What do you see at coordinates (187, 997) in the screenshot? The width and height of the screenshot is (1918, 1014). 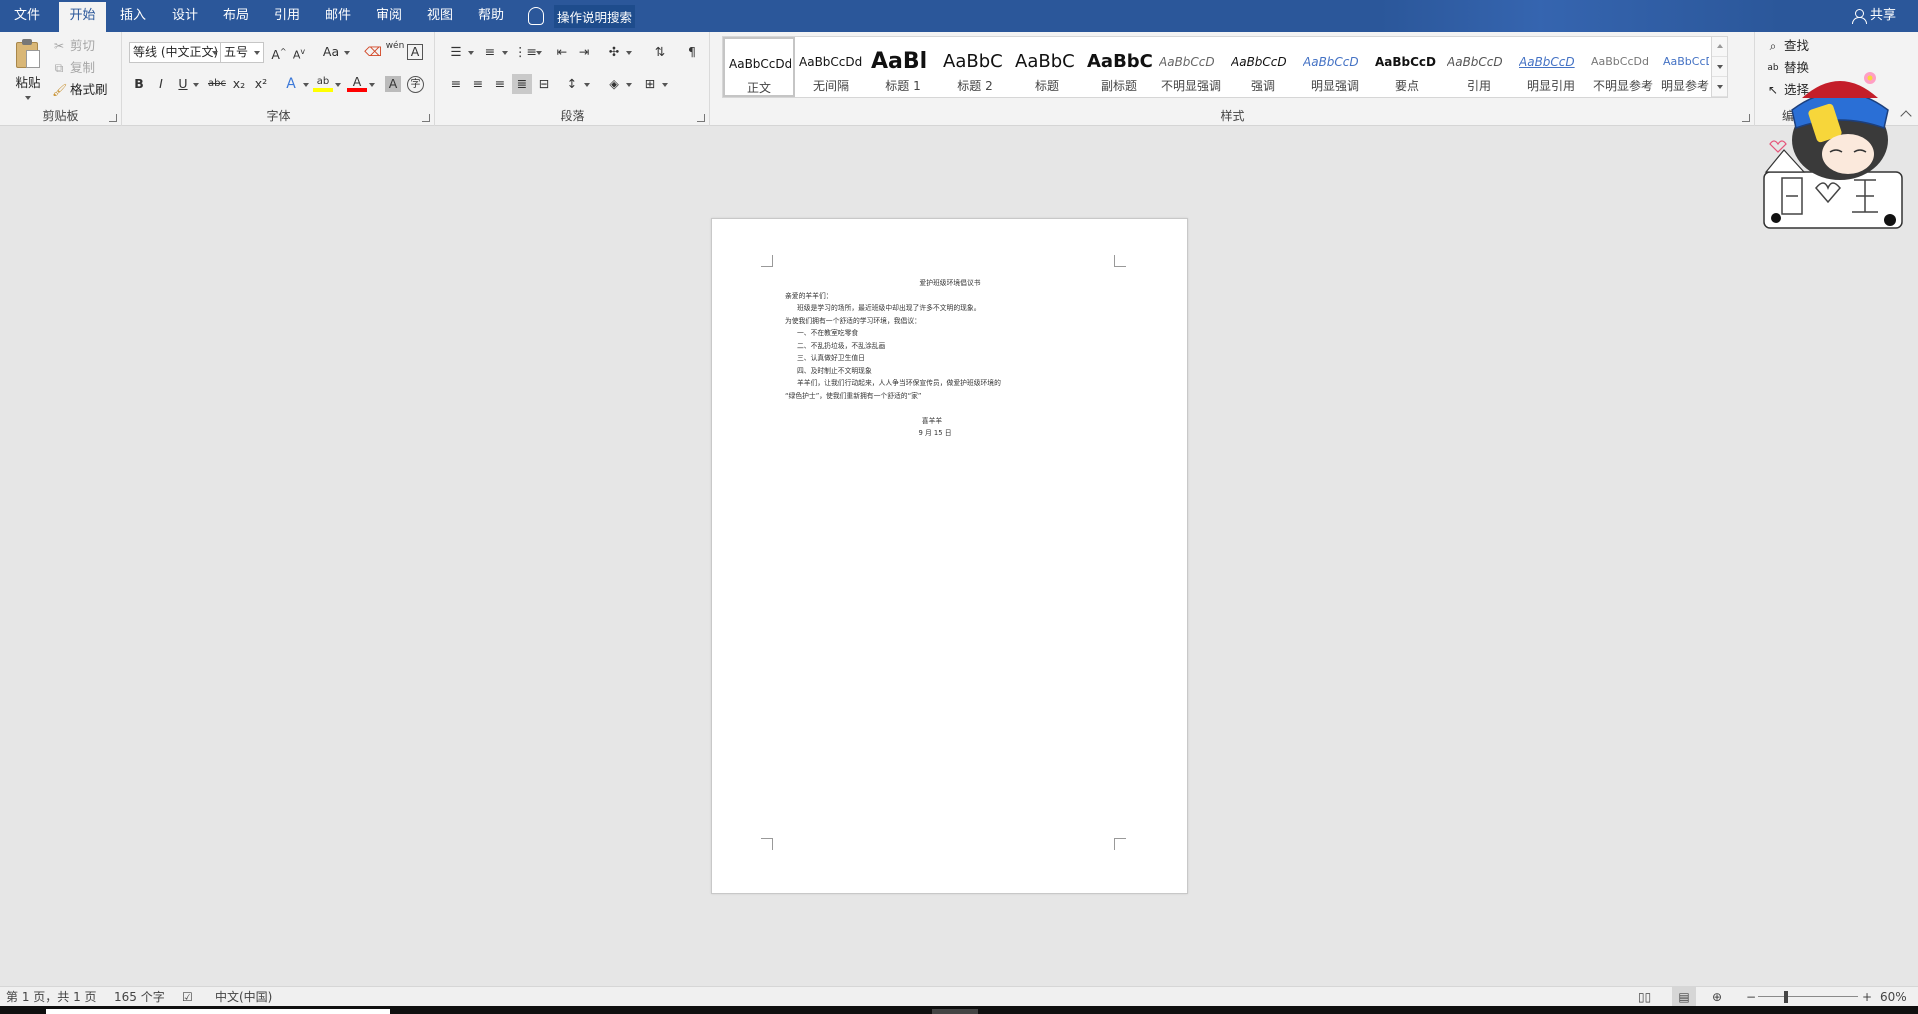 I see `proofing-icon: ☑` at bounding box center [187, 997].